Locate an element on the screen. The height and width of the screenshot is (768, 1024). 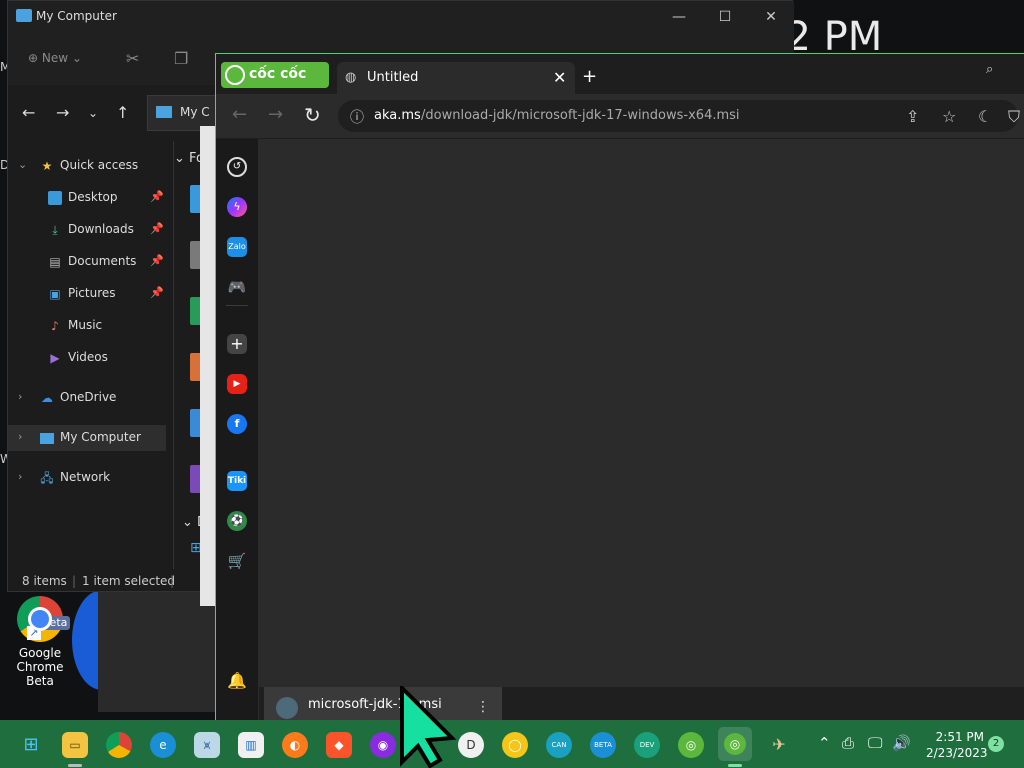
mask-app-icon: ◉ is located at coordinates (383, 745).